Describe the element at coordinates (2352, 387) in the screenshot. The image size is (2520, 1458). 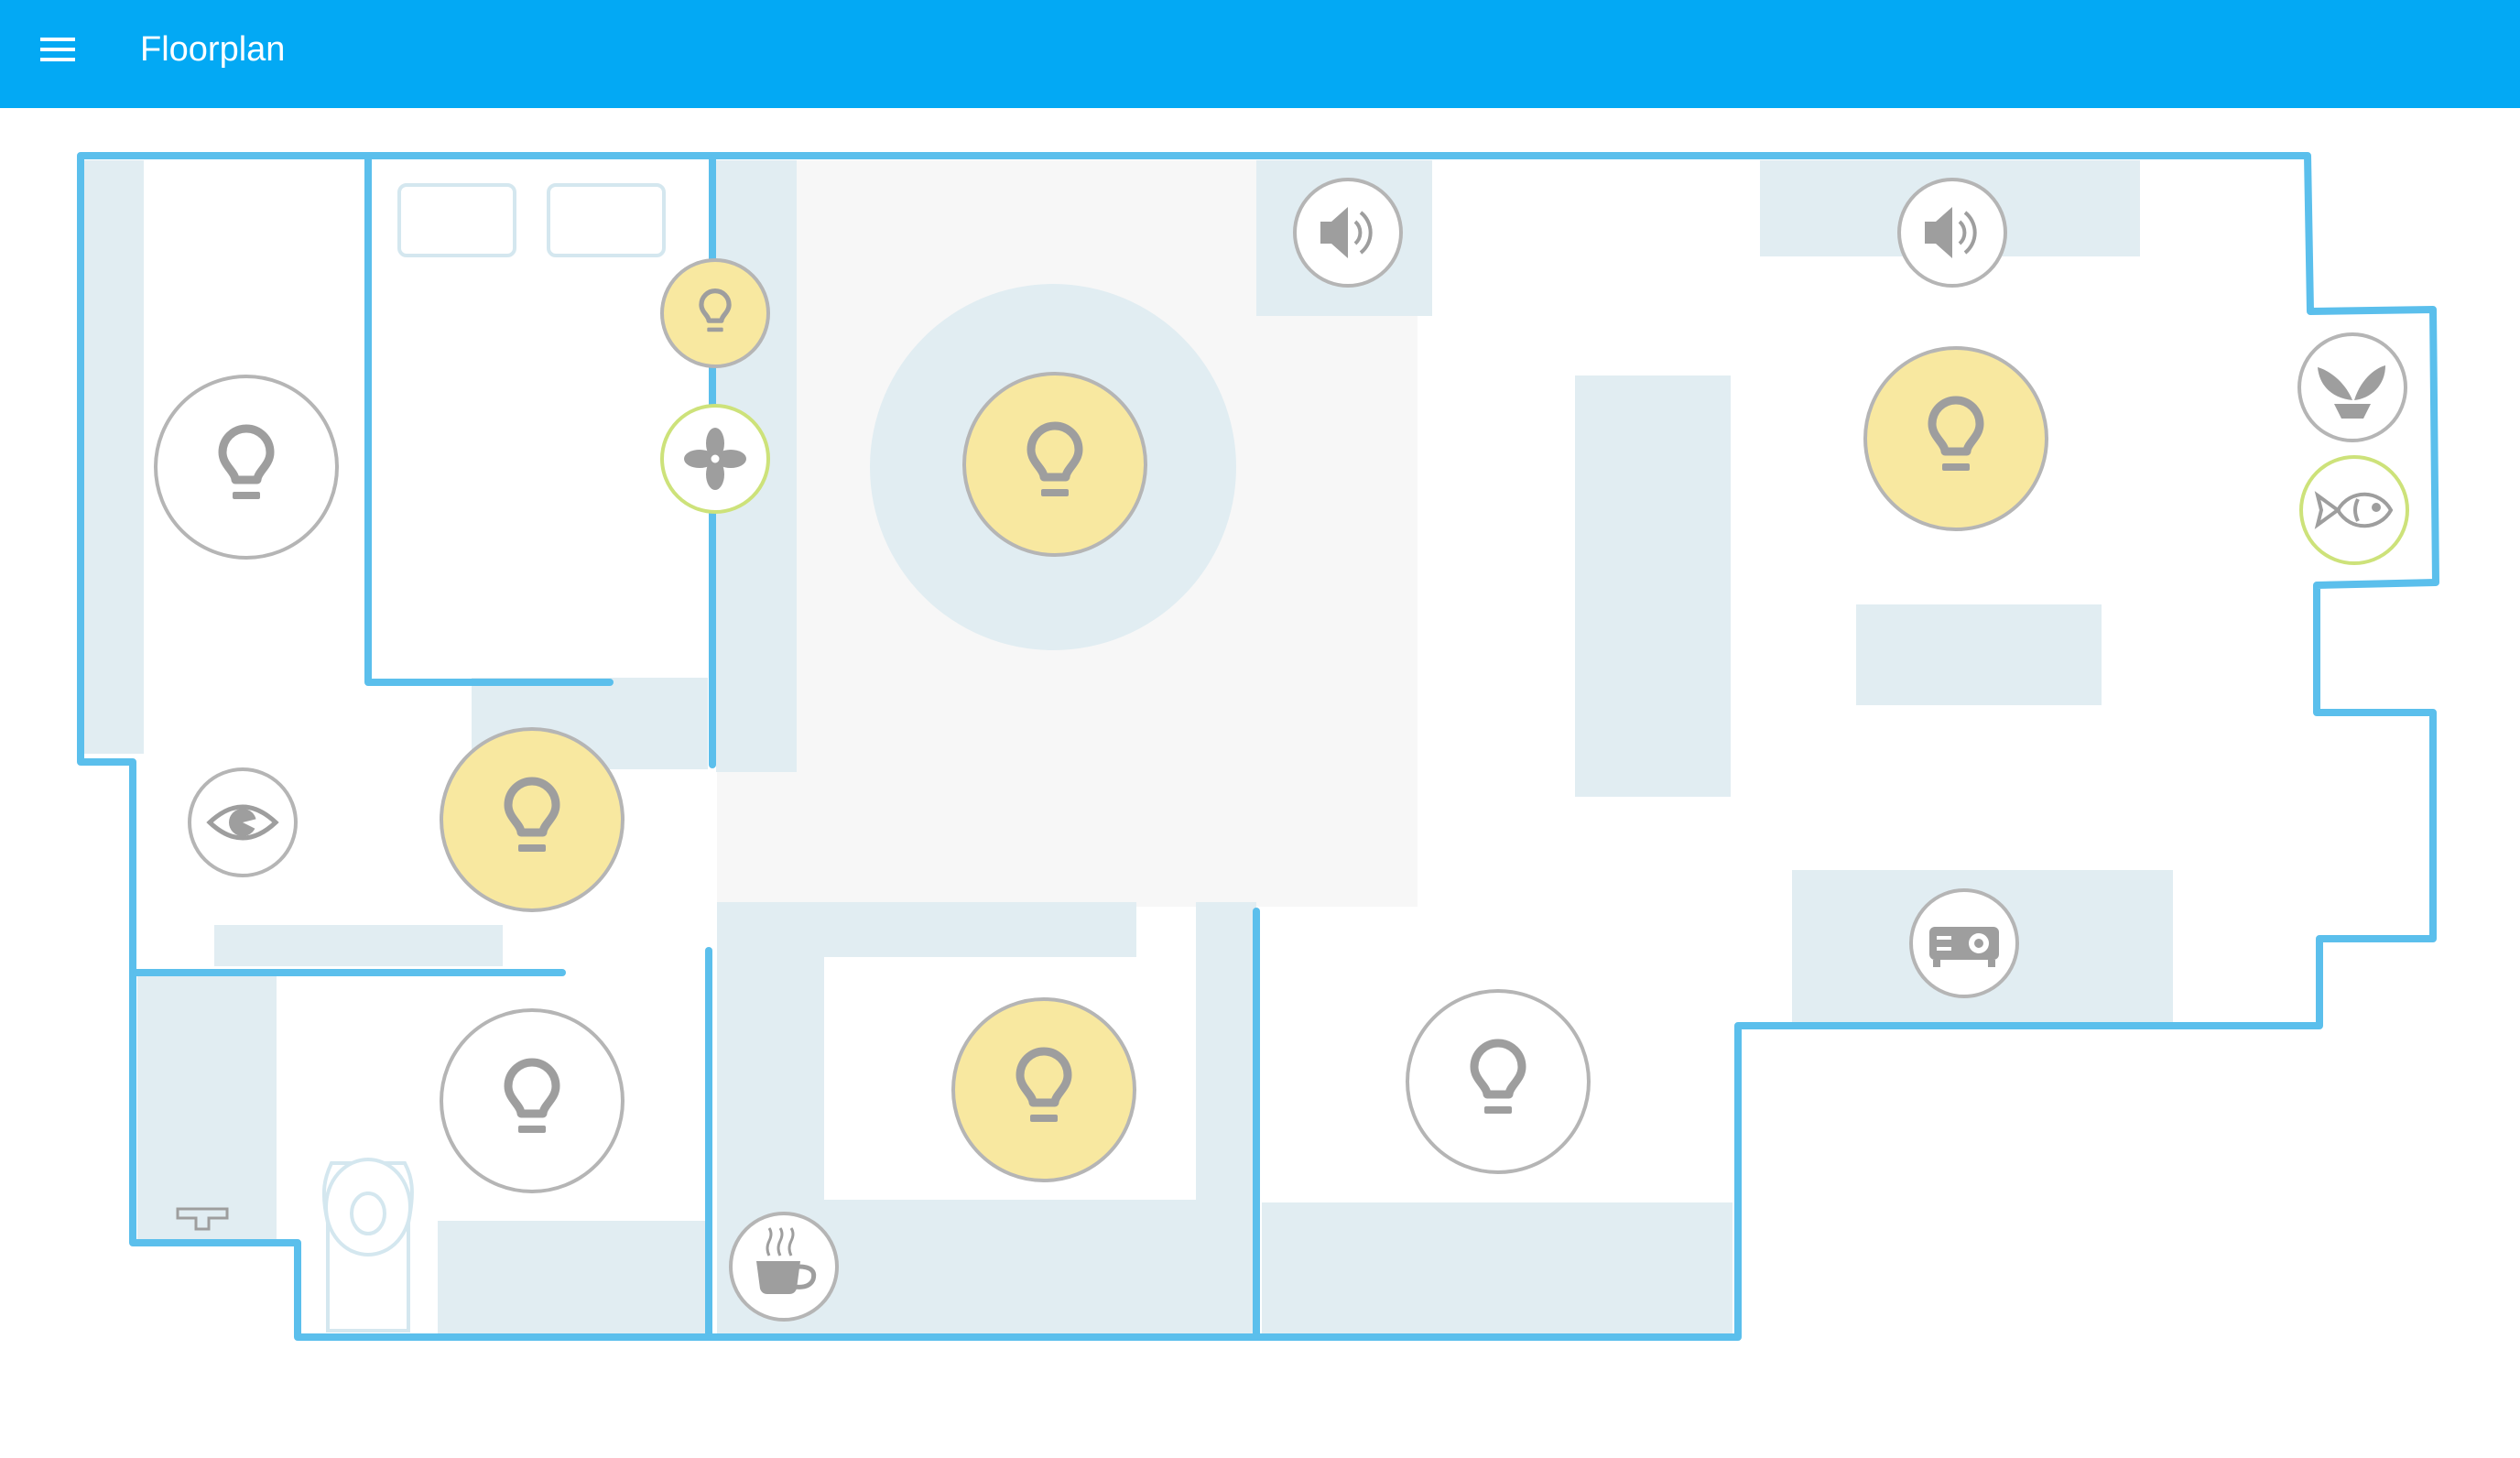
I see `plant-sensor` at that location.